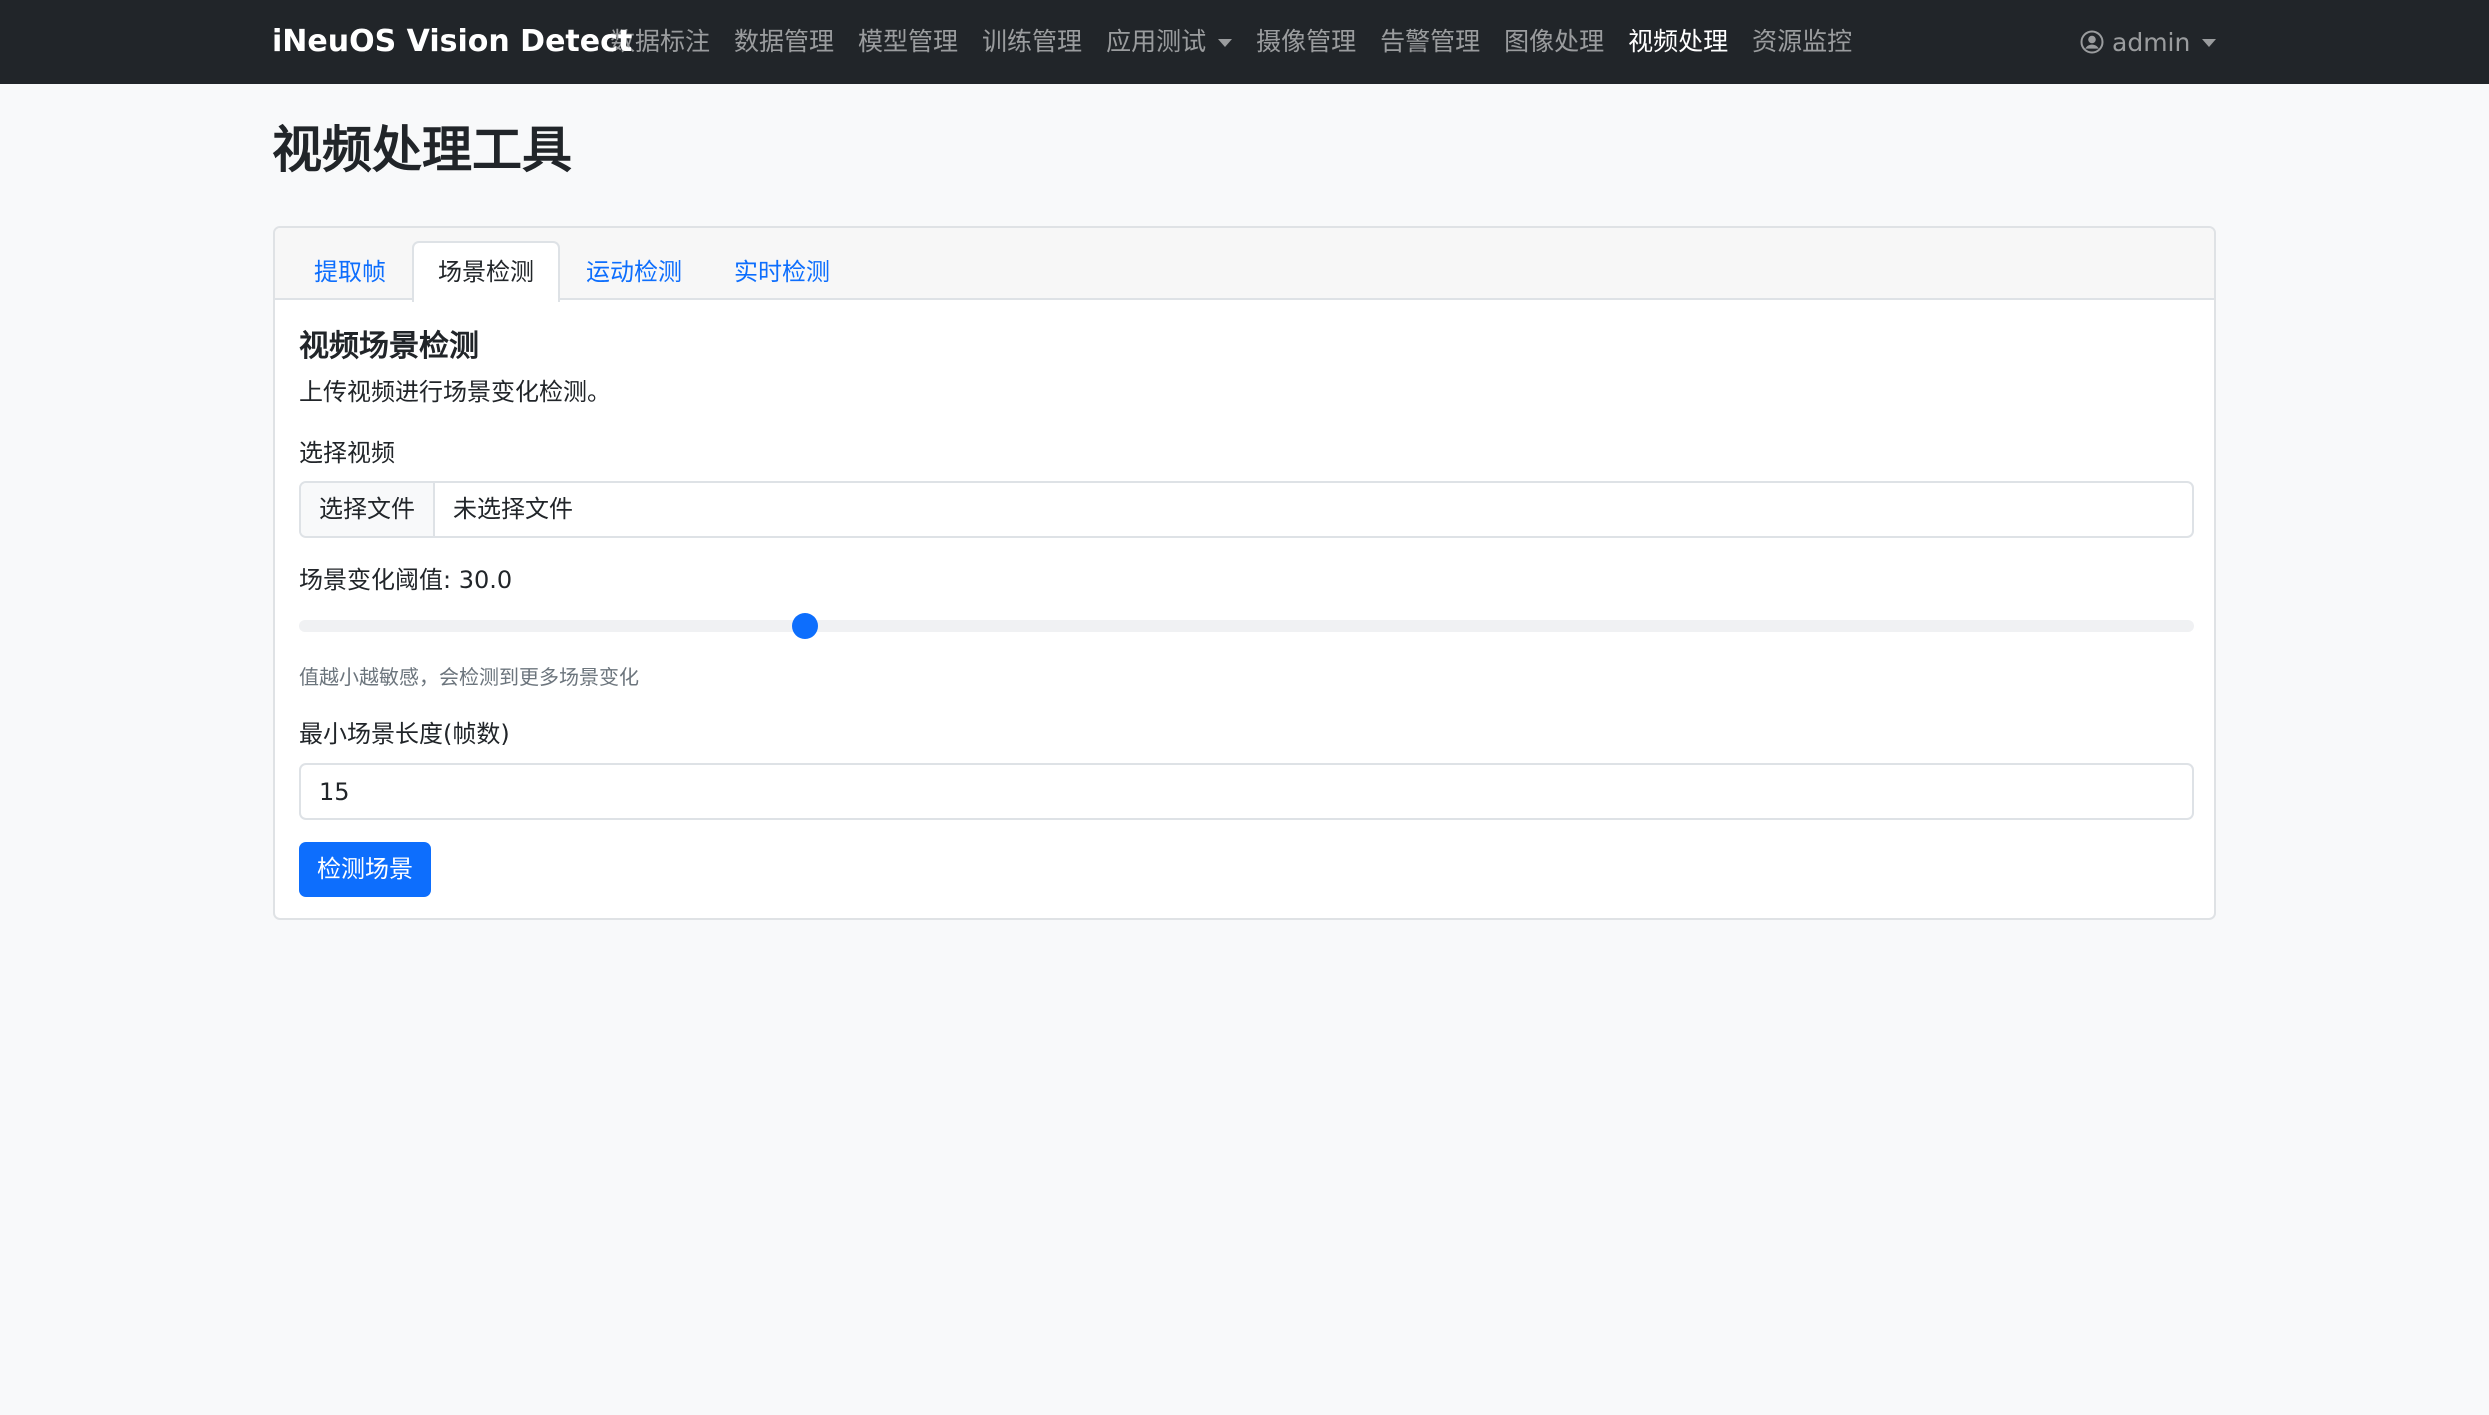 Image resolution: width=2489 pixels, height=1415 pixels. I want to click on tab-scene-detection: 场景检测, so click(486, 271).